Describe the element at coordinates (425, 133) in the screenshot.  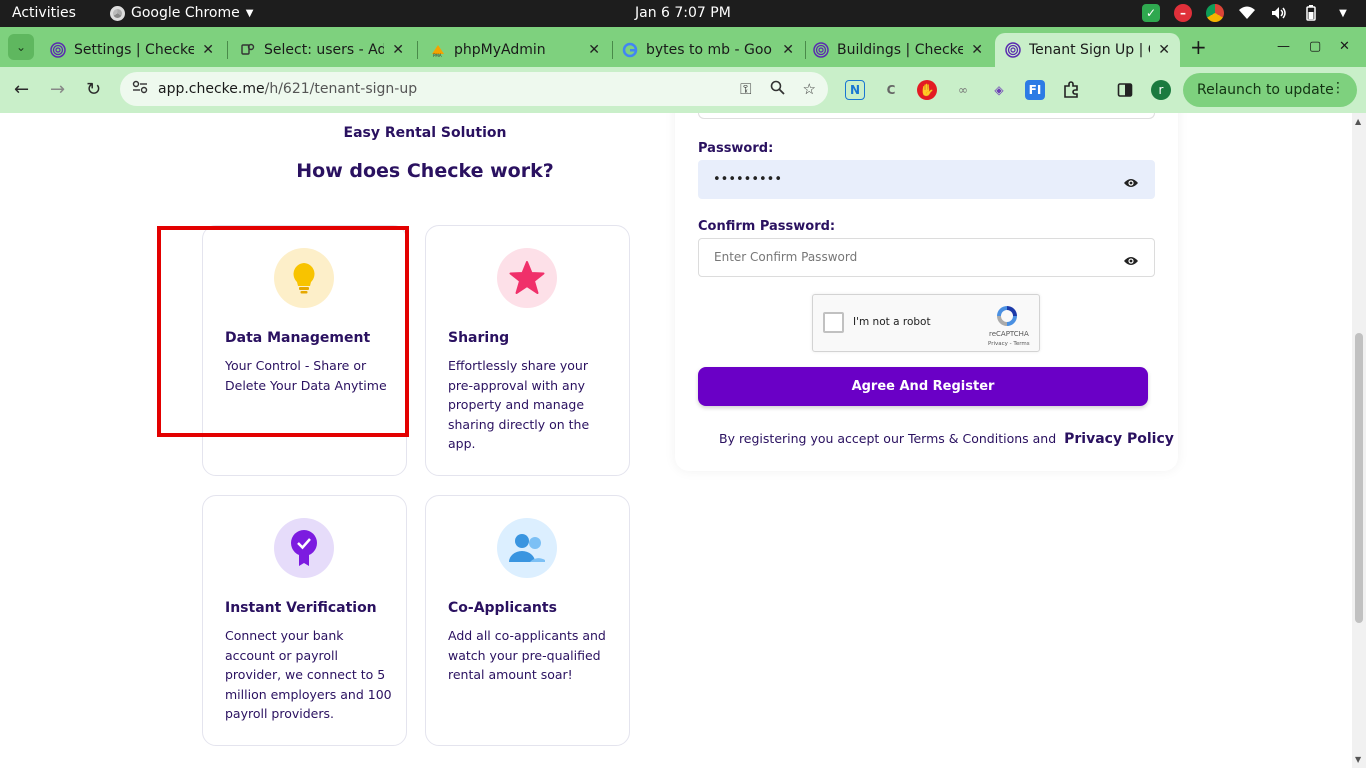
I see `brand-subtitle: Easy Rental Solution` at that location.